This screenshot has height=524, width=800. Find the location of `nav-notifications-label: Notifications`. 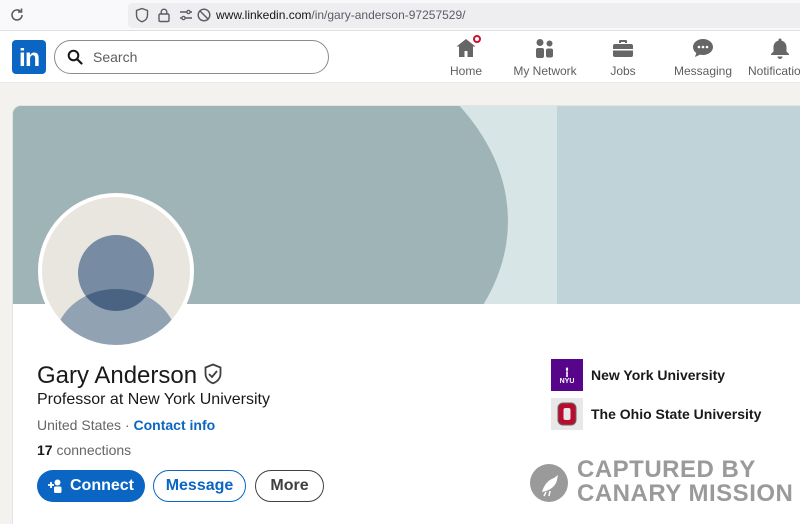

nav-notifications-label: Notifications is located at coordinates (774, 71).